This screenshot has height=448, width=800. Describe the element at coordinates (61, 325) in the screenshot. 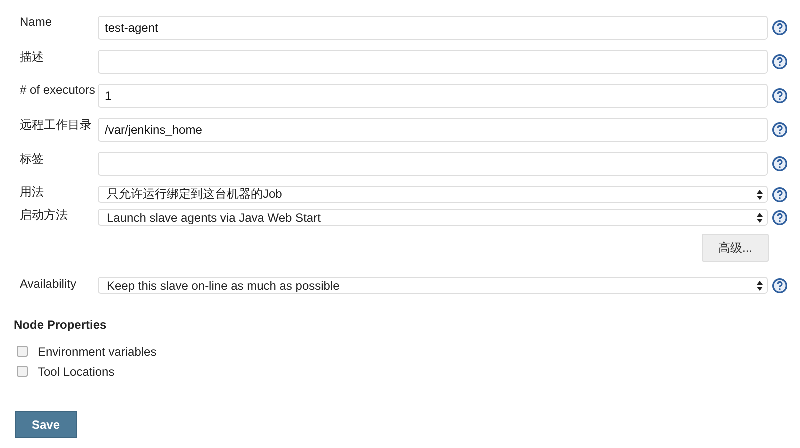

I see `section-title: Node Properties` at that location.